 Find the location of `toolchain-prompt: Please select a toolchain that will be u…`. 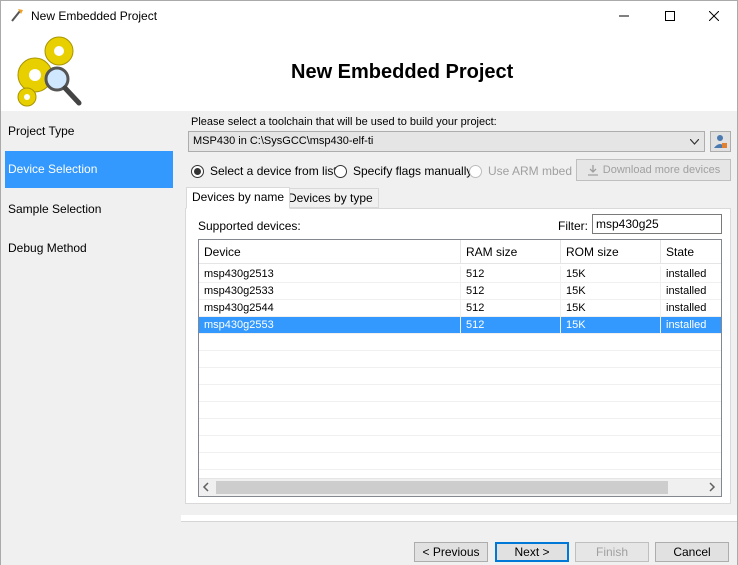

toolchain-prompt: Please select a toolchain that will be u… is located at coordinates (344, 122).